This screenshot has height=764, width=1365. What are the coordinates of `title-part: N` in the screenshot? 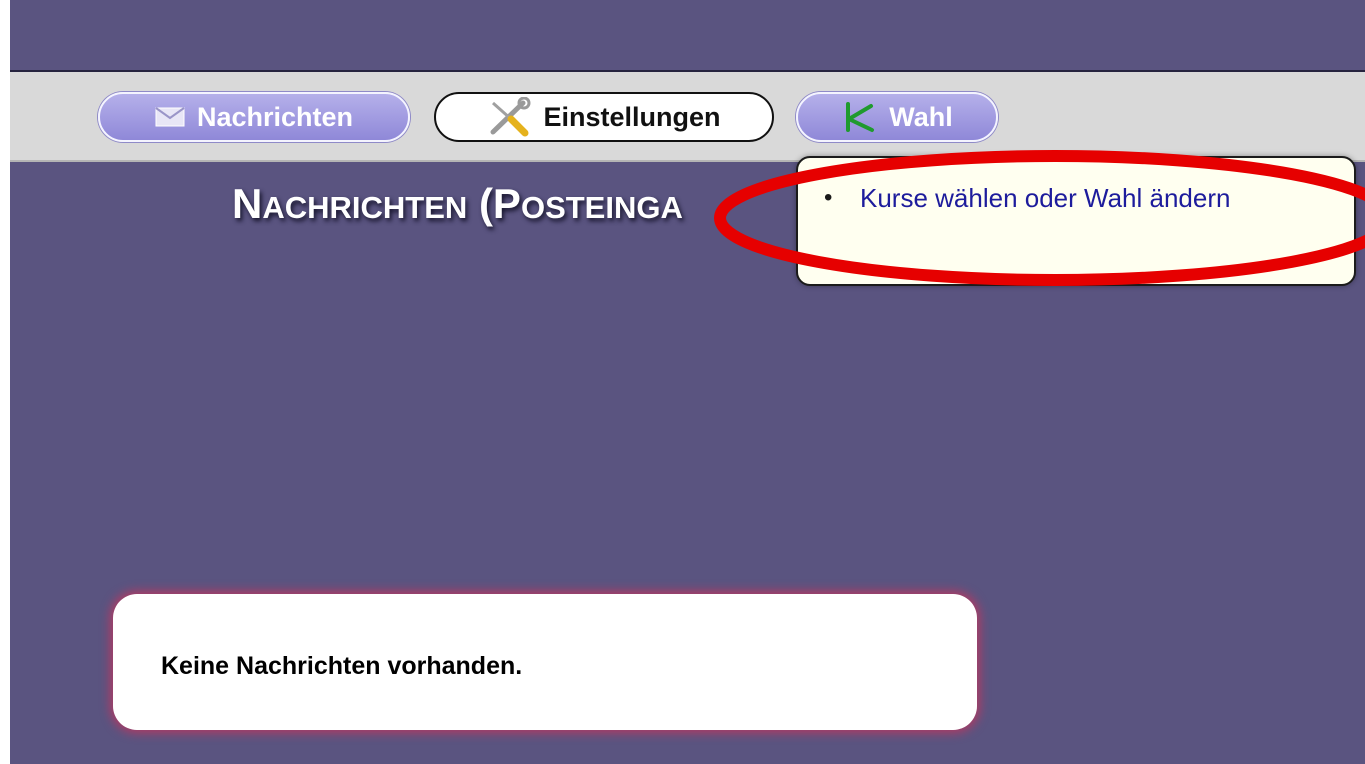 It's located at (247, 203).